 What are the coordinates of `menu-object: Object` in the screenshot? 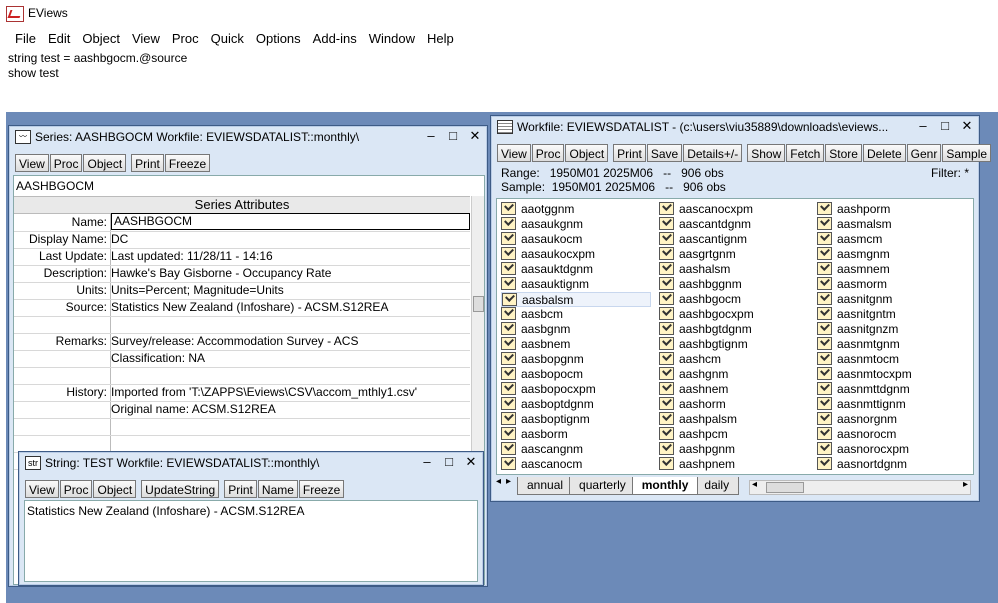 It's located at (101, 40).